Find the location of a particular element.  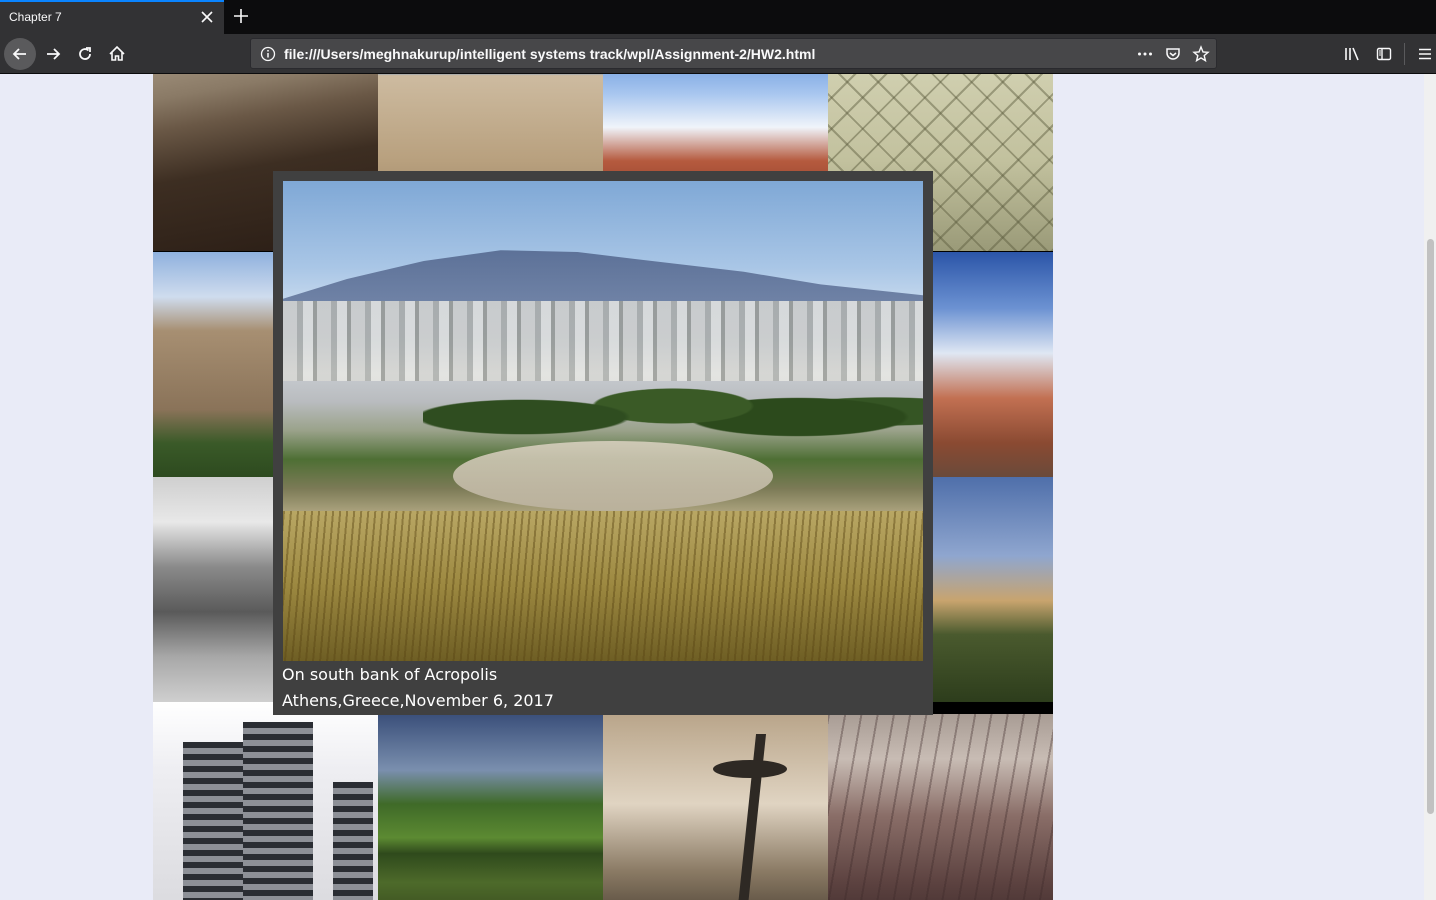

reload-icon is located at coordinates (85, 53).